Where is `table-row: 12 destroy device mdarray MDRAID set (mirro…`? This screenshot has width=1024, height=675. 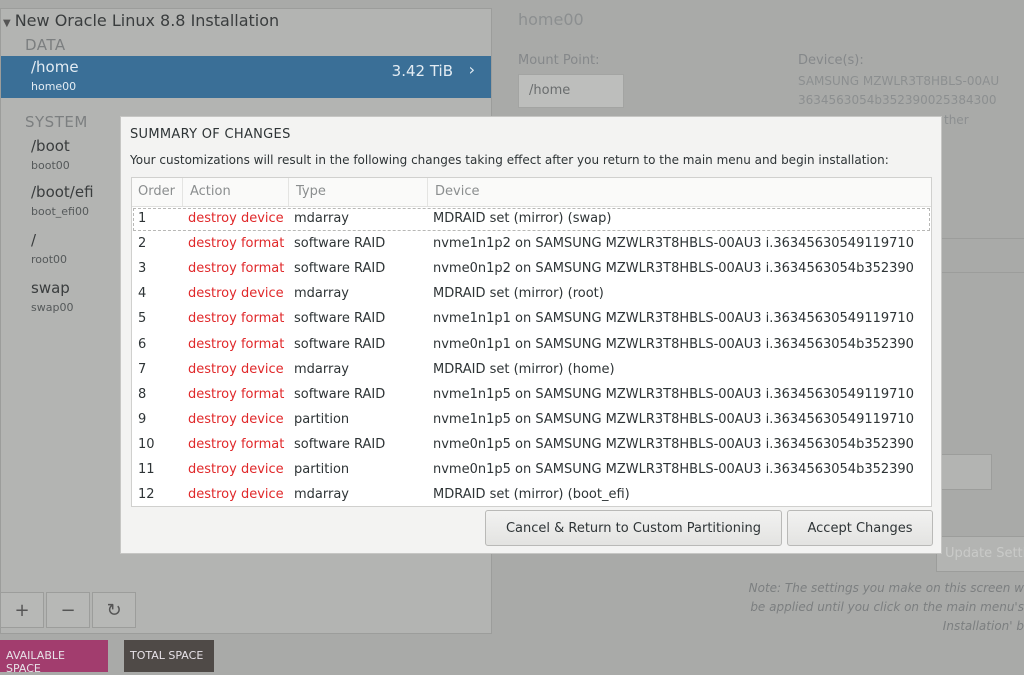
table-row: 12 destroy device mdarray MDRAID set (mirro… is located at coordinates (531, 494).